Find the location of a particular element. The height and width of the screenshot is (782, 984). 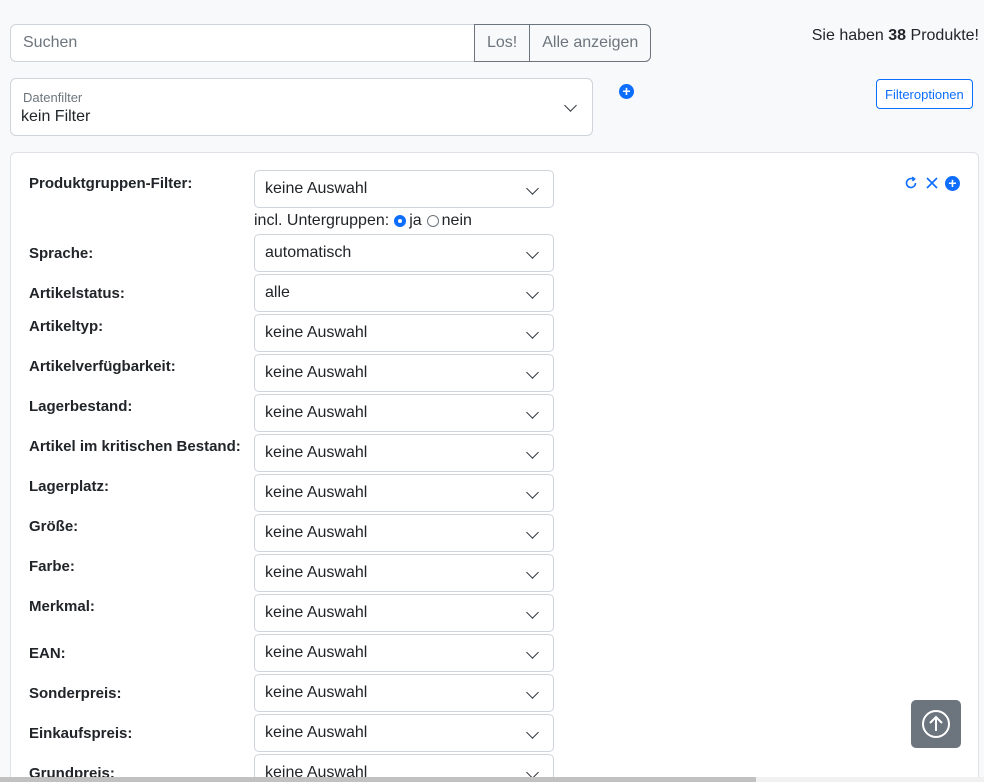

select-einkaufspreis: keine Auswahl is located at coordinates (404, 733).